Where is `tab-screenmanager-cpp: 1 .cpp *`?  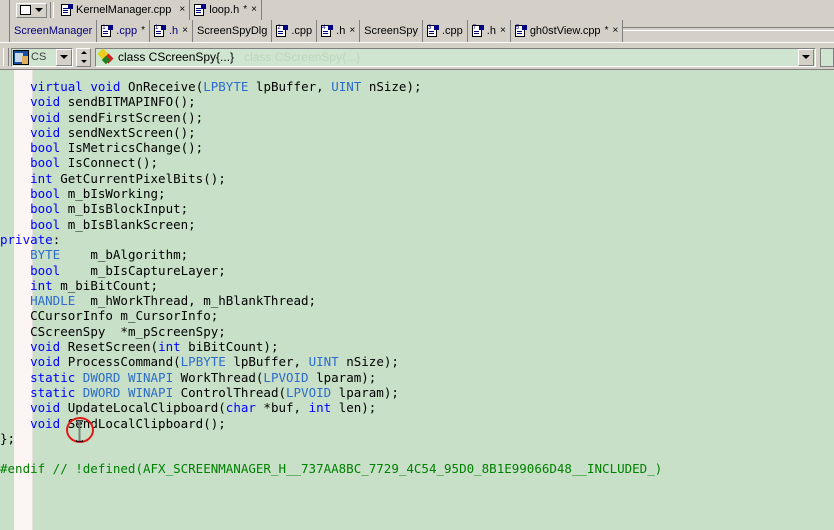
tab-screenmanager-cpp: 1 .cpp * is located at coordinates (123, 31).